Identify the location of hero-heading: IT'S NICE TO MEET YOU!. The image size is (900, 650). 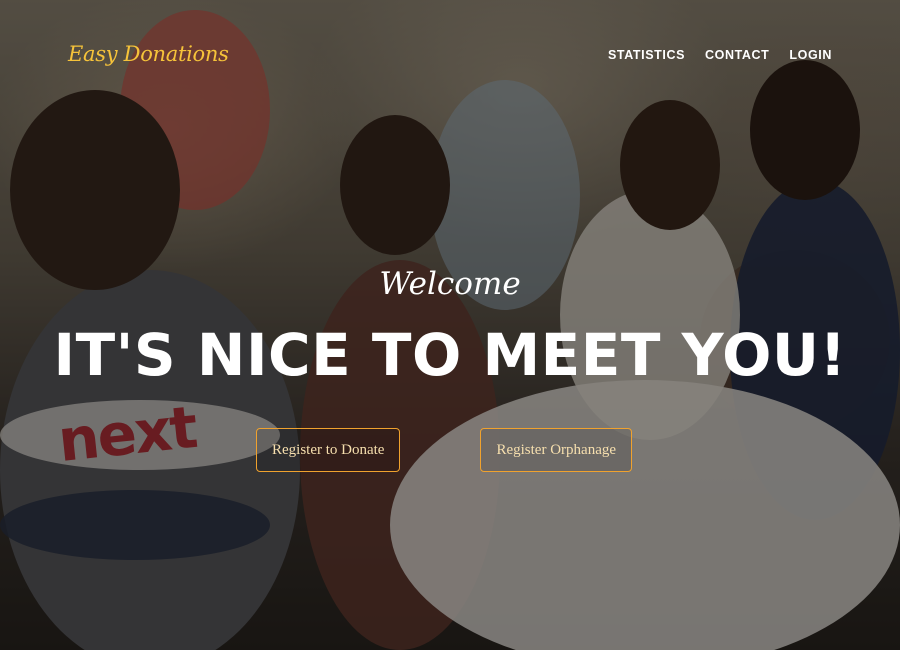
(450, 355).